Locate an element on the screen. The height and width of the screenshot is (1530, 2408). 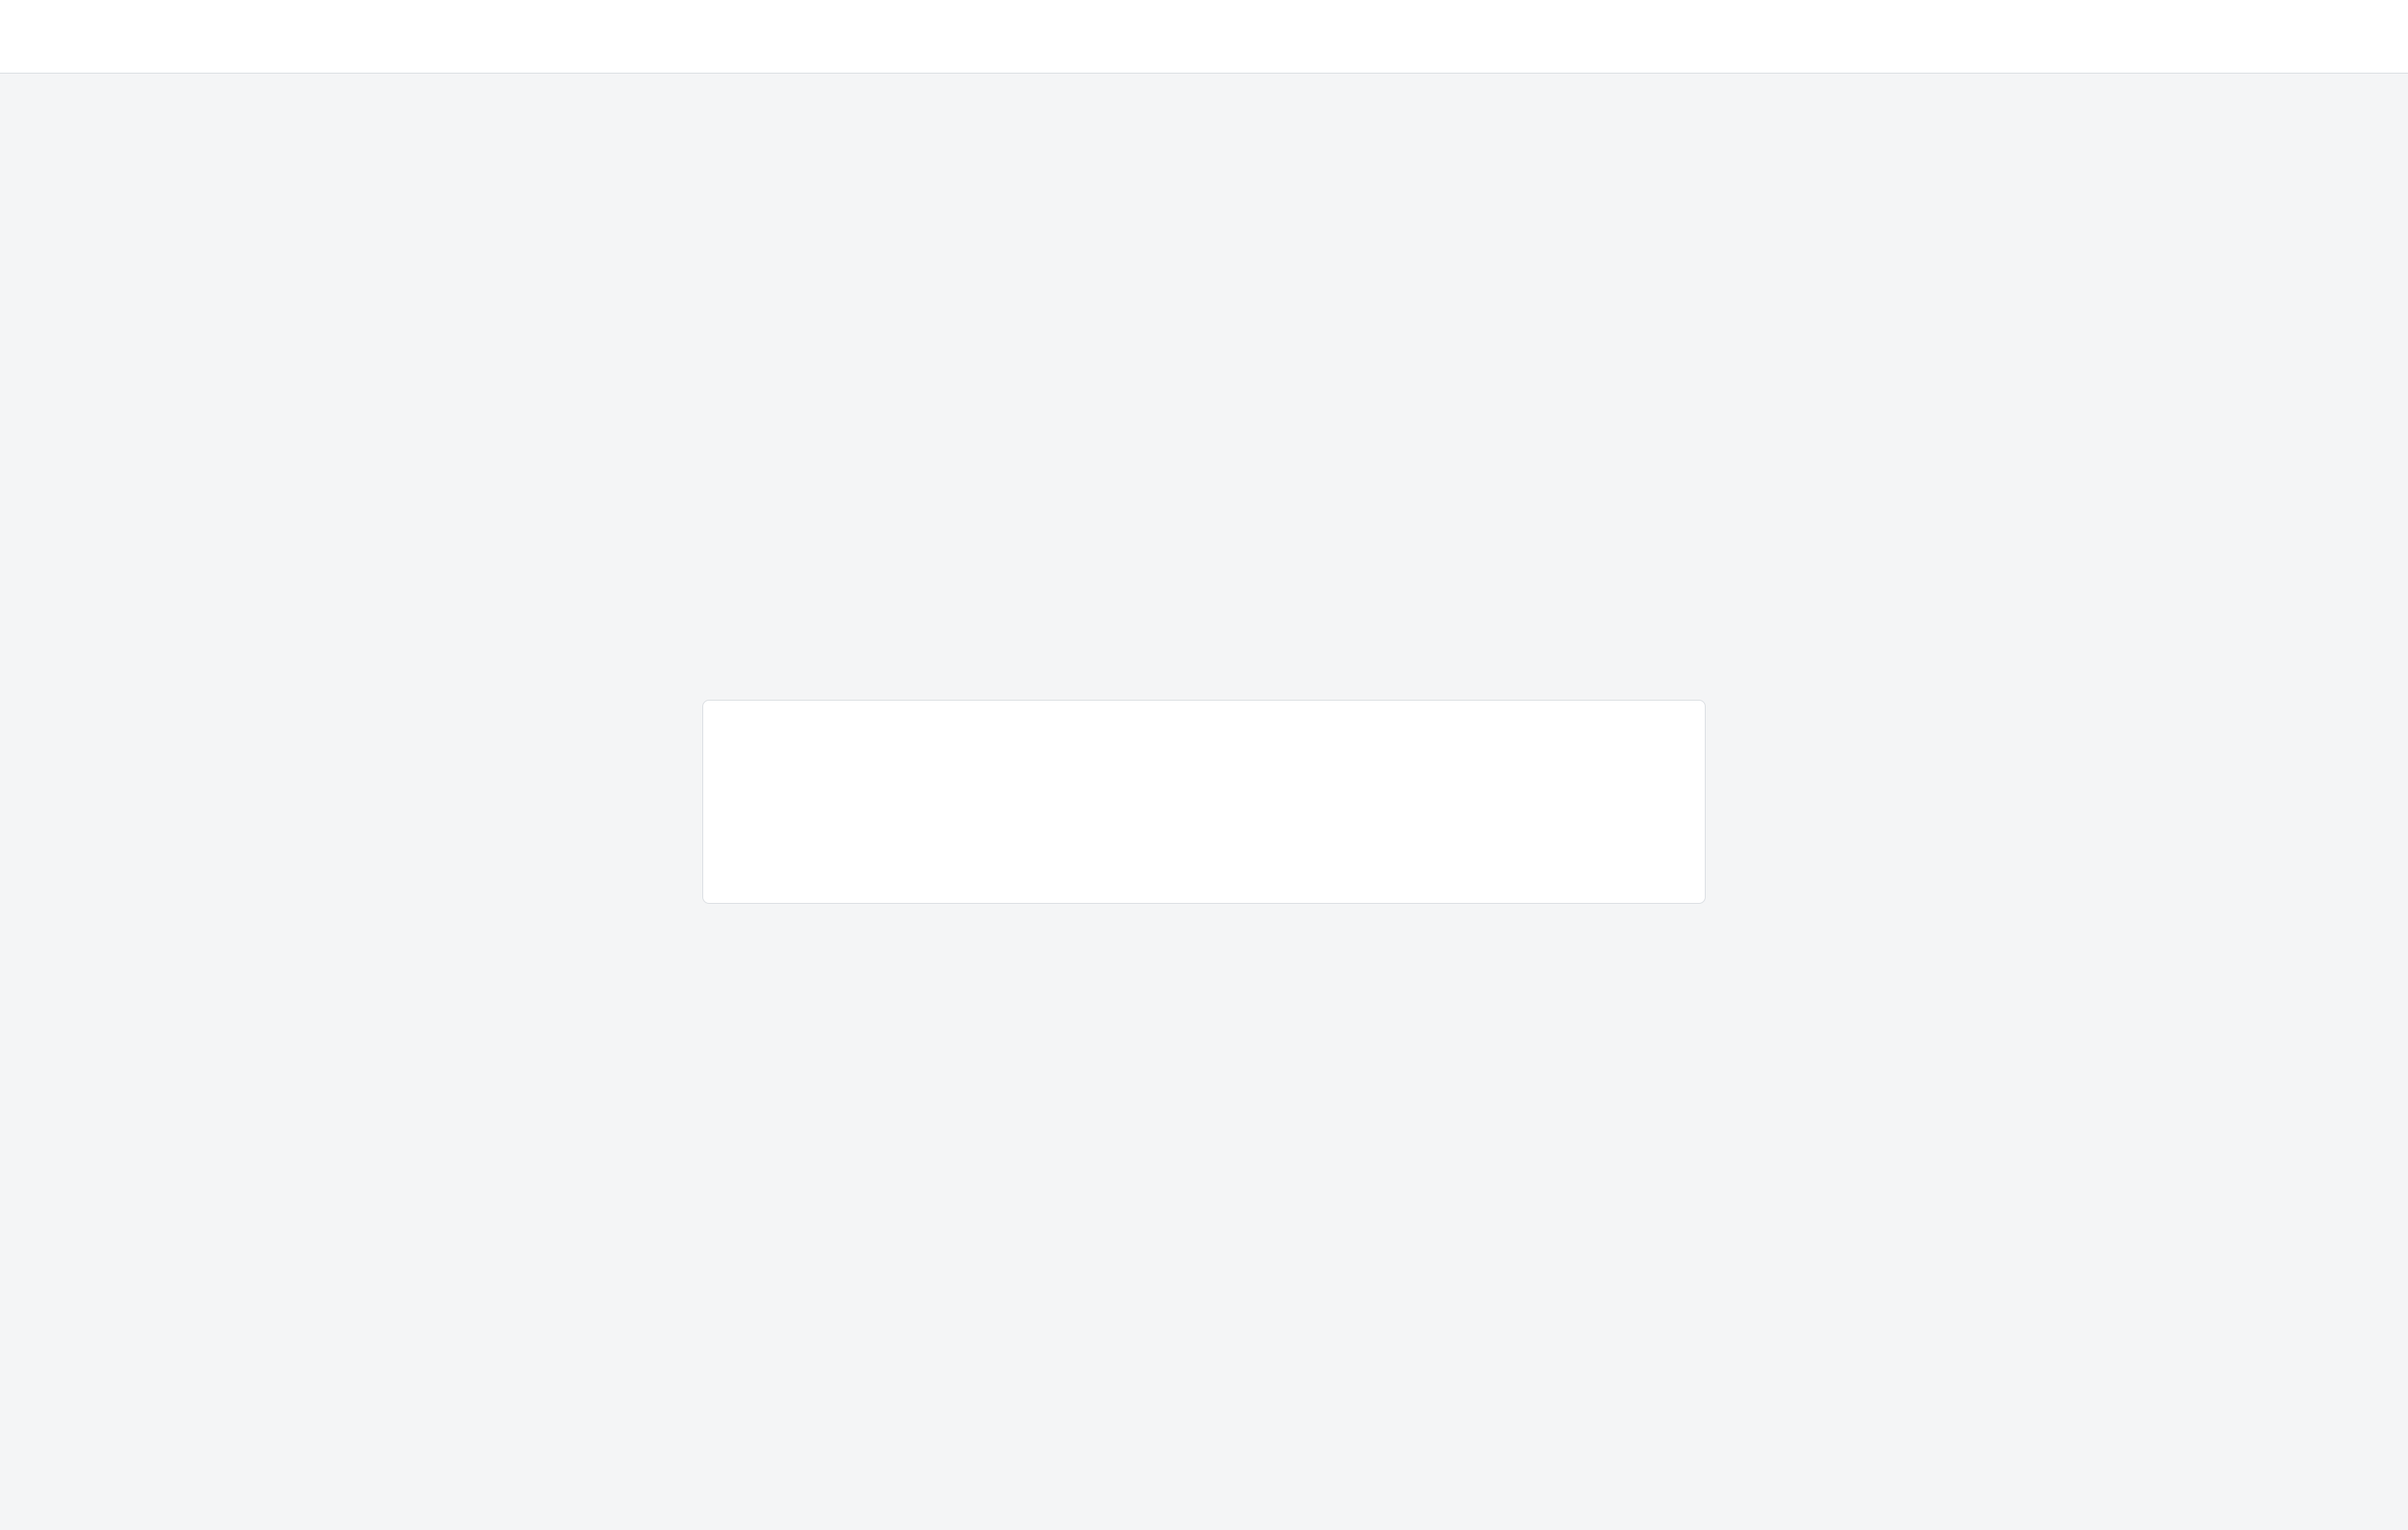
page-title is located at coordinates (1204, 774).